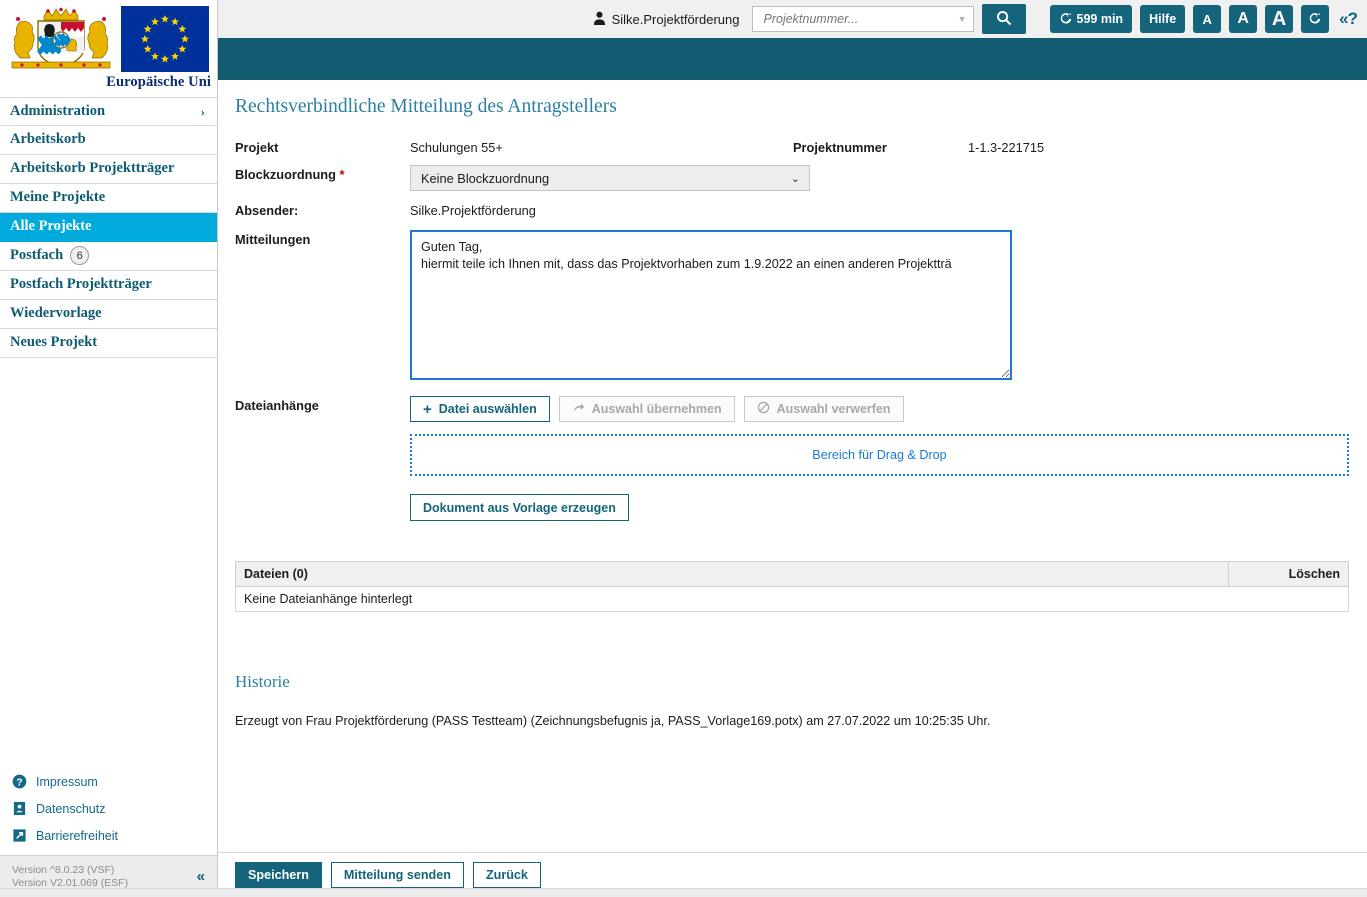 The image size is (1367, 897). Describe the element at coordinates (77, 835) in the screenshot. I see `link-label: Barrierefreiheit` at that location.